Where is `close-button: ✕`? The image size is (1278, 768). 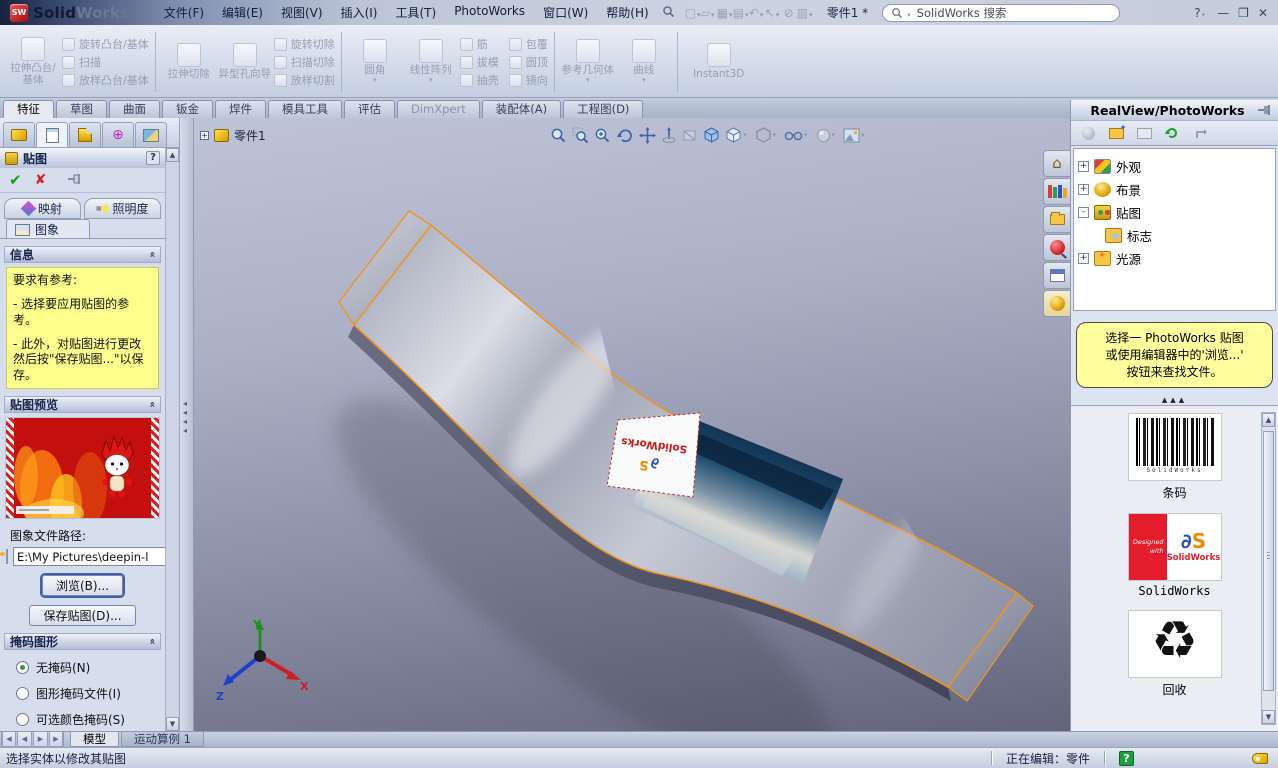
close-button: ✕ is located at coordinates (1263, 13).